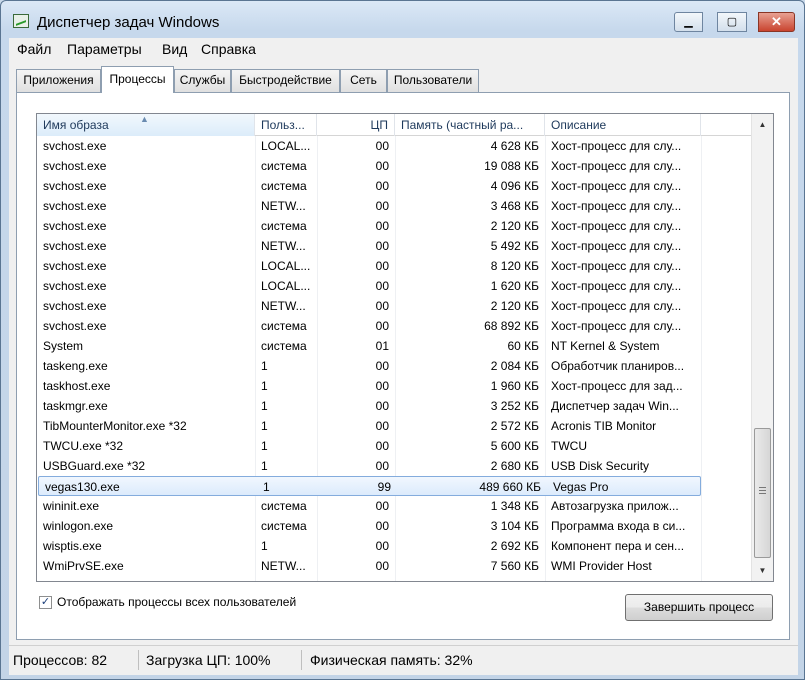 The height and width of the screenshot is (680, 805). What do you see at coordinates (58, 80) in the screenshot?
I see `tab-applications: Приложения` at bounding box center [58, 80].